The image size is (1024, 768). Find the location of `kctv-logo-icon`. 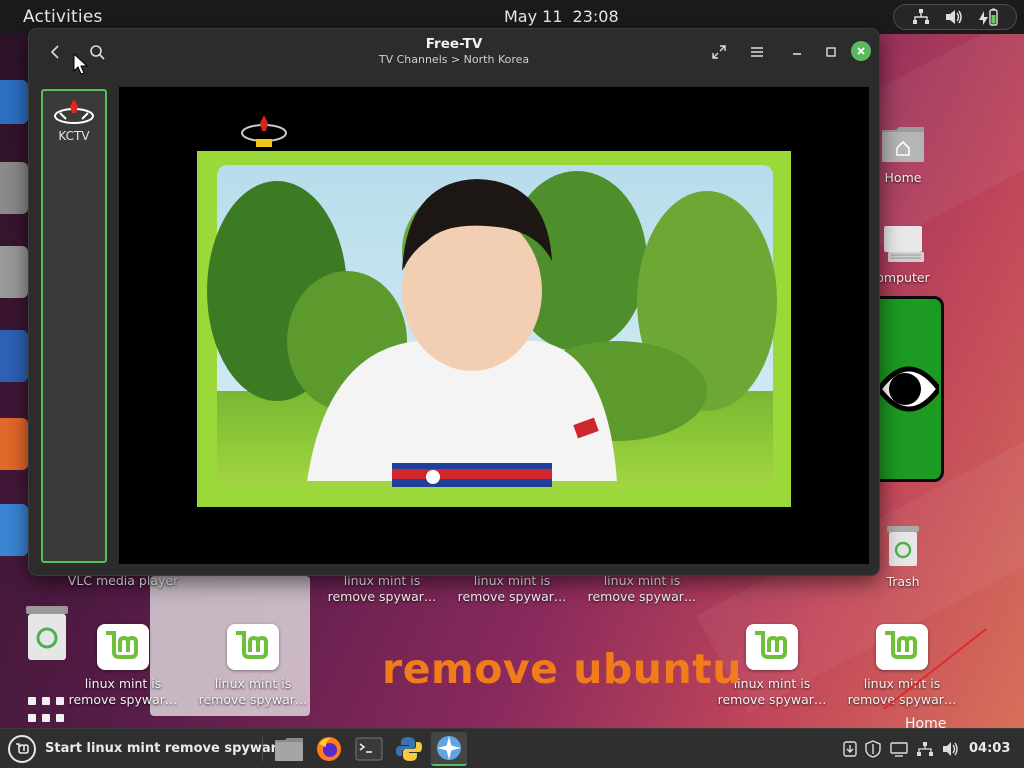

kctv-logo-icon is located at coordinates (74, 112).